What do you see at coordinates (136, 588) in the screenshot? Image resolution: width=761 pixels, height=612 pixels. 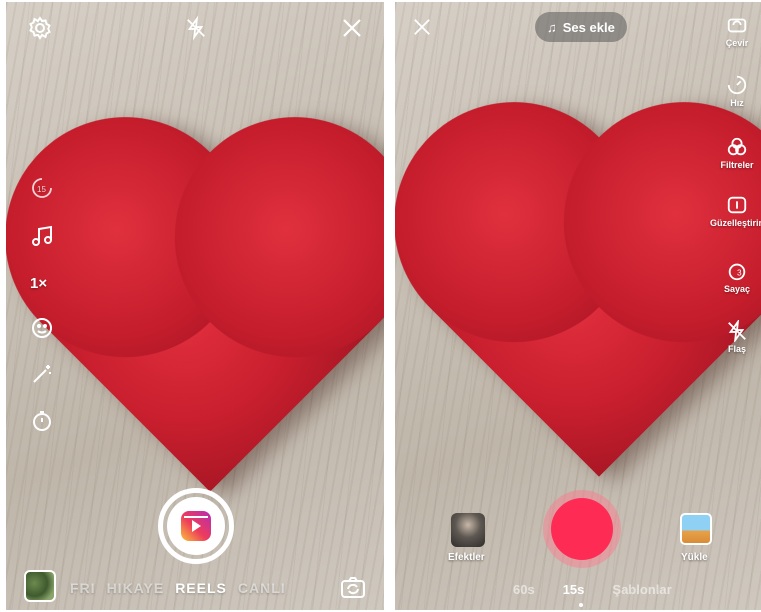 I see `mode-tab-hikaye: HIKAYE` at bounding box center [136, 588].